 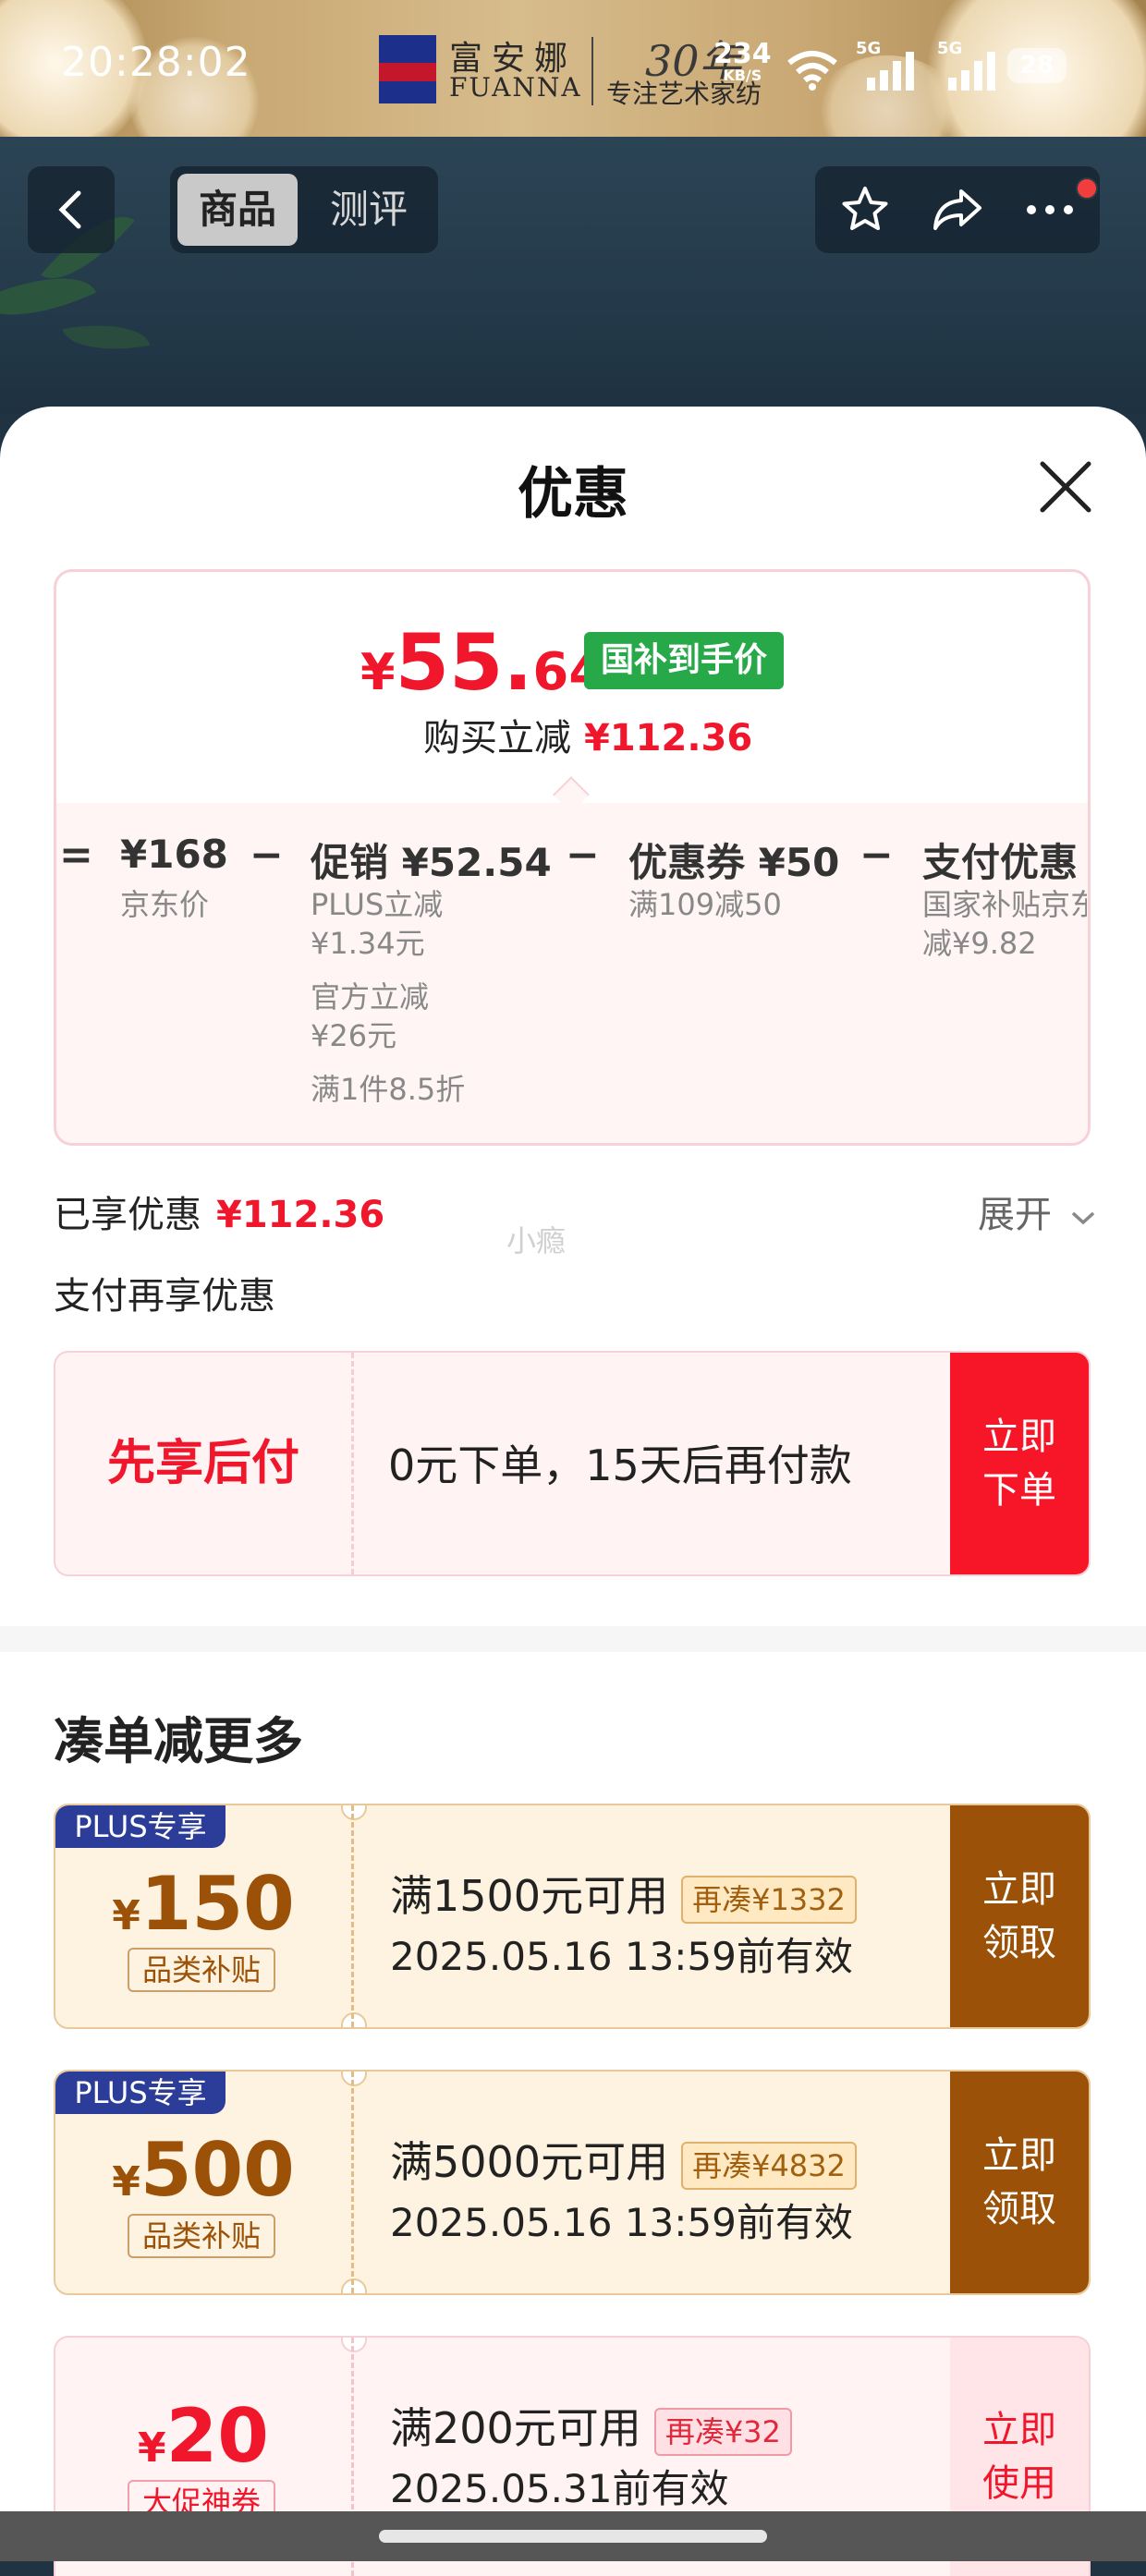 I want to click on back-button, so click(x=72, y=209).